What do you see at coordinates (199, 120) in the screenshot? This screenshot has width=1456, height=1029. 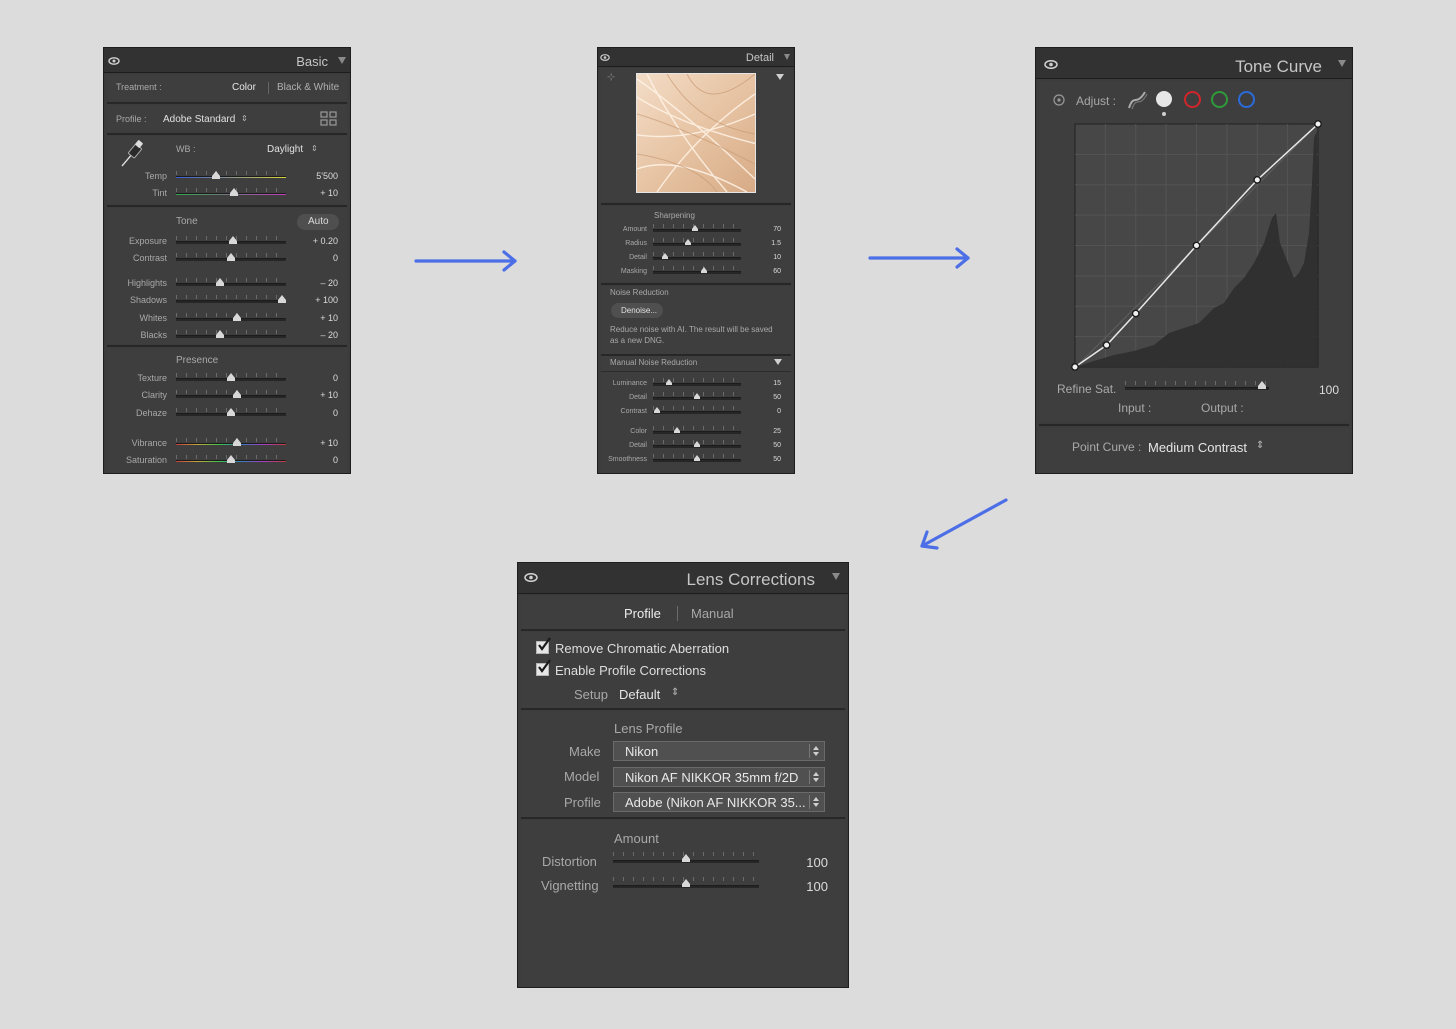 I see `profile-select: Adobe Standard` at bounding box center [199, 120].